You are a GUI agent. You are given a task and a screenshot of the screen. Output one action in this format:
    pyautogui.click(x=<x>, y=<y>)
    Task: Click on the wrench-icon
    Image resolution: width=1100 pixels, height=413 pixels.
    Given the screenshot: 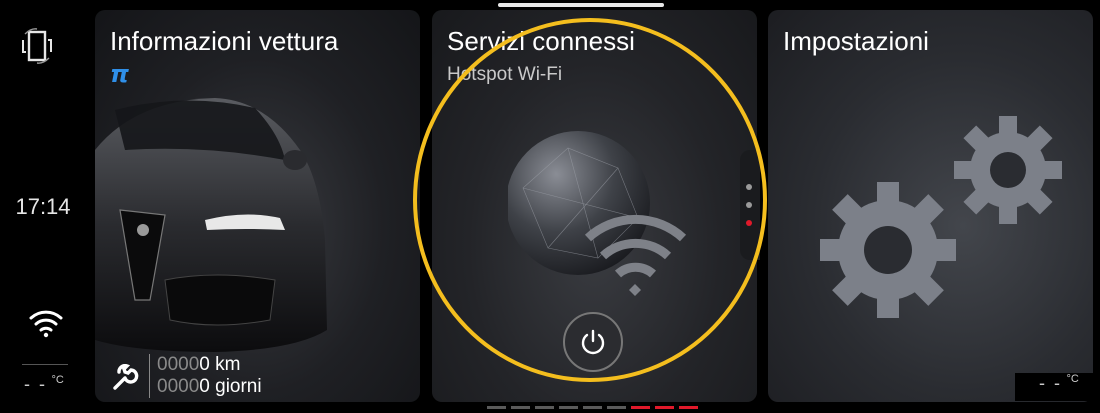 What is the action you would take?
    pyautogui.click(x=125, y=377)
    